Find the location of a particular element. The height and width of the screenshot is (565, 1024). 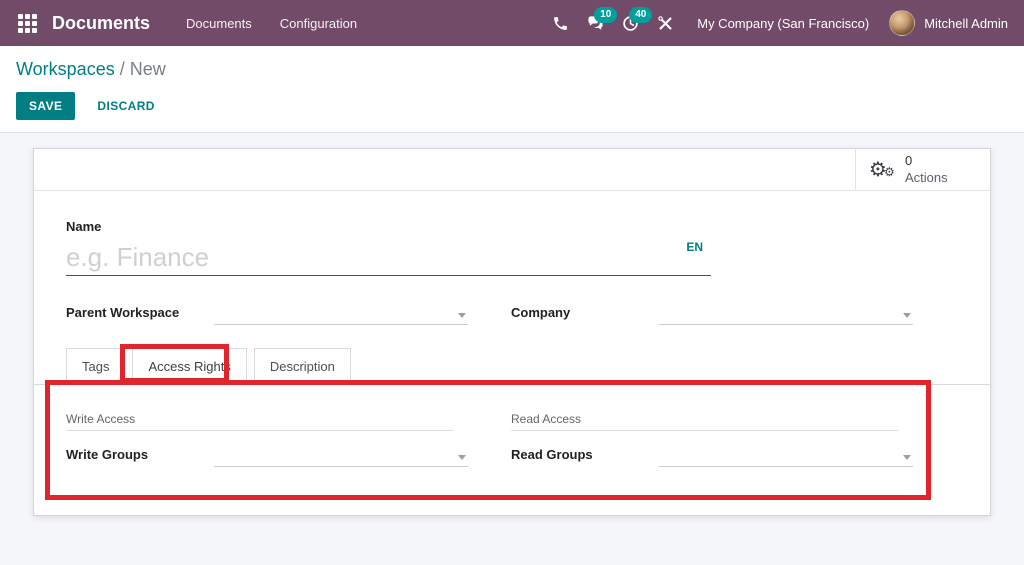

company-switcher: My Company (San Francisco) is located at coordinates (783, 23).